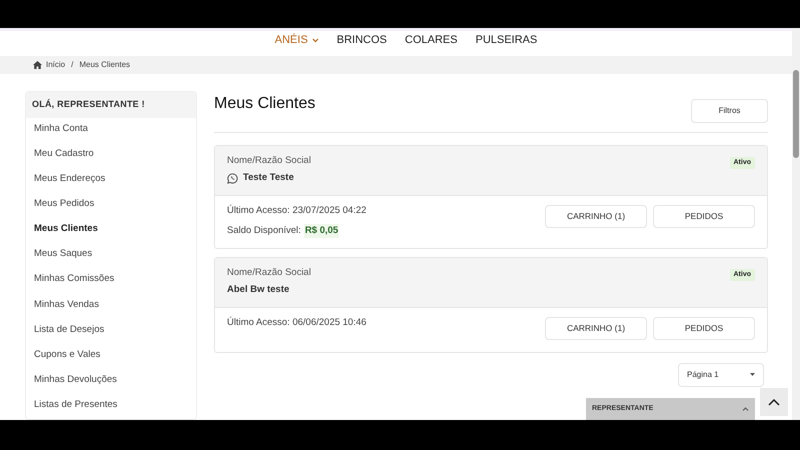 This screenshot has height=450, width=800. I want to click on breadcrumb-link: Início, so click(56, 64).